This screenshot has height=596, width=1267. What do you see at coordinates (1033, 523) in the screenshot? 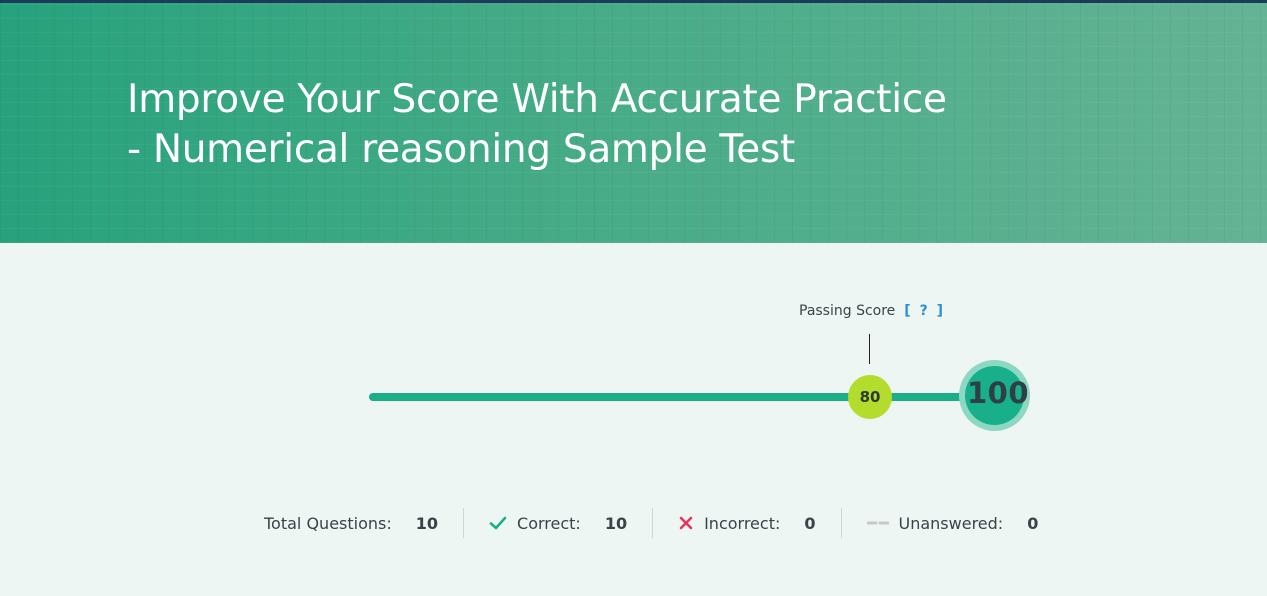
I see `stat-unanswered-value: 0` at bounding box center [1033, 523].